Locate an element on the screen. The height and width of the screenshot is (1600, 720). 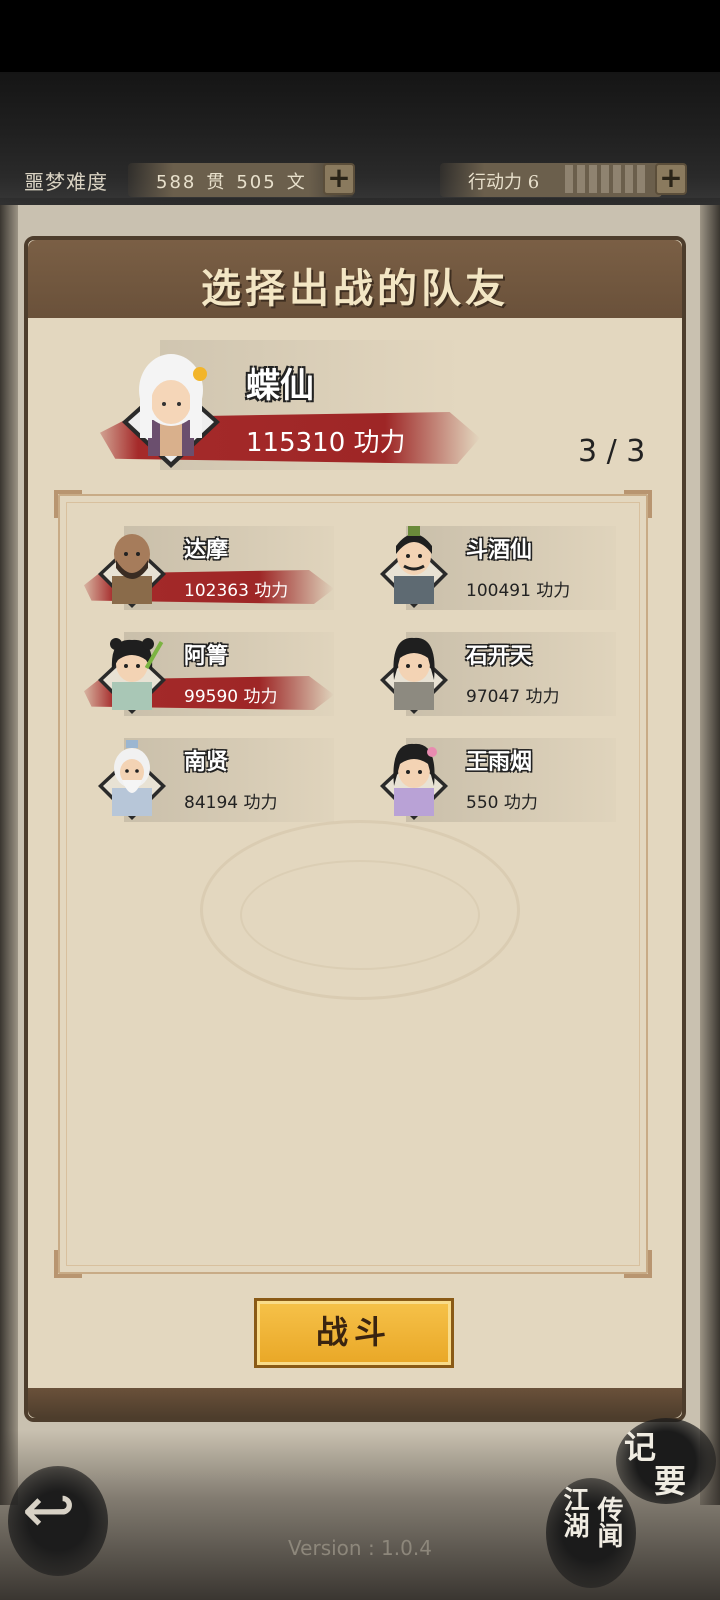
version-label: Version : 1.0.4 is located at coordinates (360, 1548).